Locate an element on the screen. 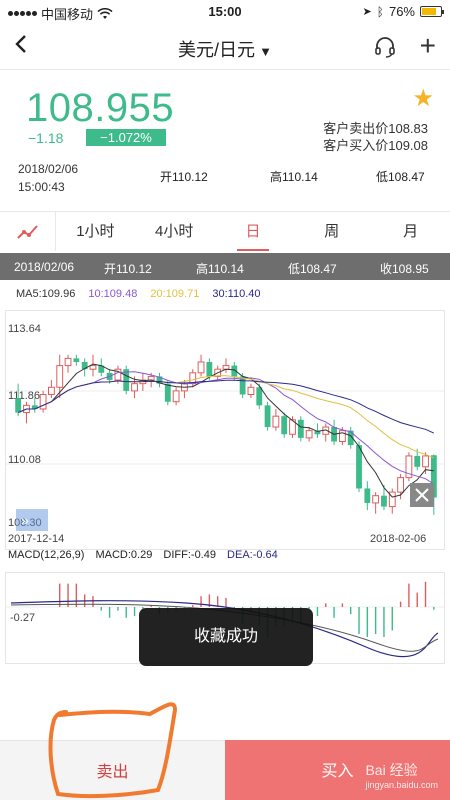 This screenshot has width=450, height=800. star-icon: ★ is located at coordinates (423, 98).